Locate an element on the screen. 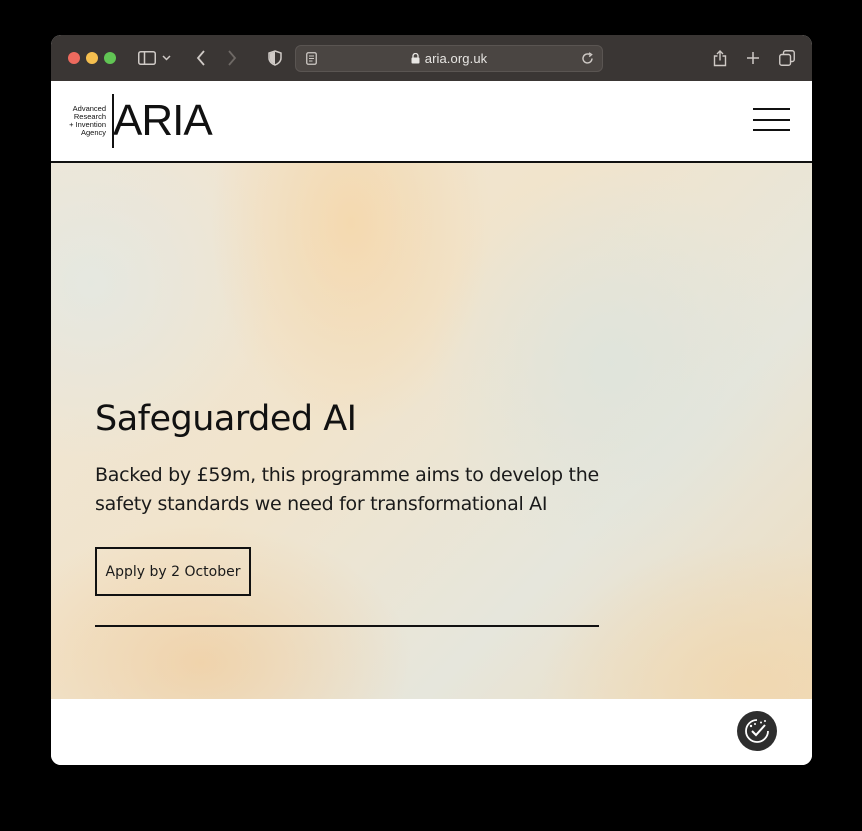 The image size is (862, 831). tab-overview-icon is located at coordinates (787, 58).